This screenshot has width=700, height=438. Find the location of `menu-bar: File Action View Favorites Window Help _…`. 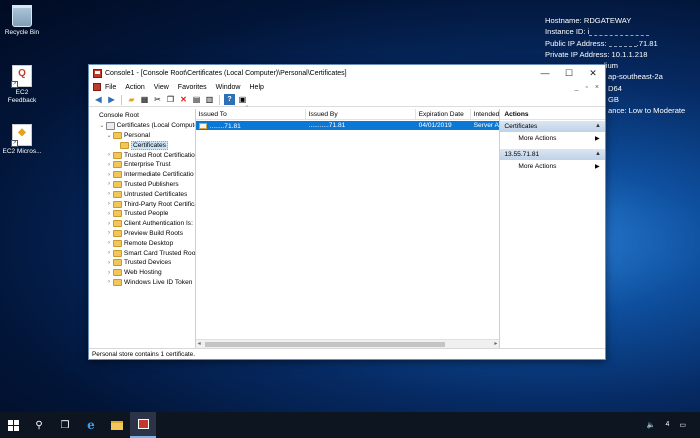

menu-bar: File Action View Favorites Window Help _… is located at coordinates (347, 87).